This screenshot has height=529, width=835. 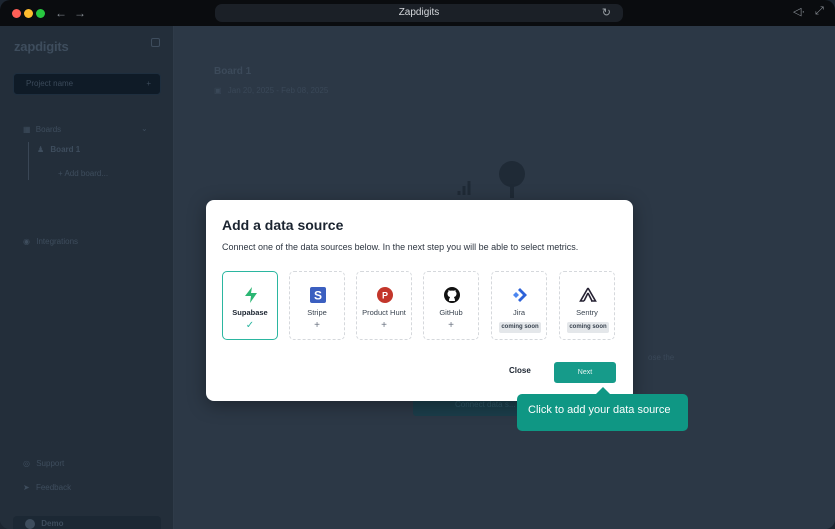 I want to click on sidebar-item-board-1: ♟ Board 1, so click(x=58, y=149).